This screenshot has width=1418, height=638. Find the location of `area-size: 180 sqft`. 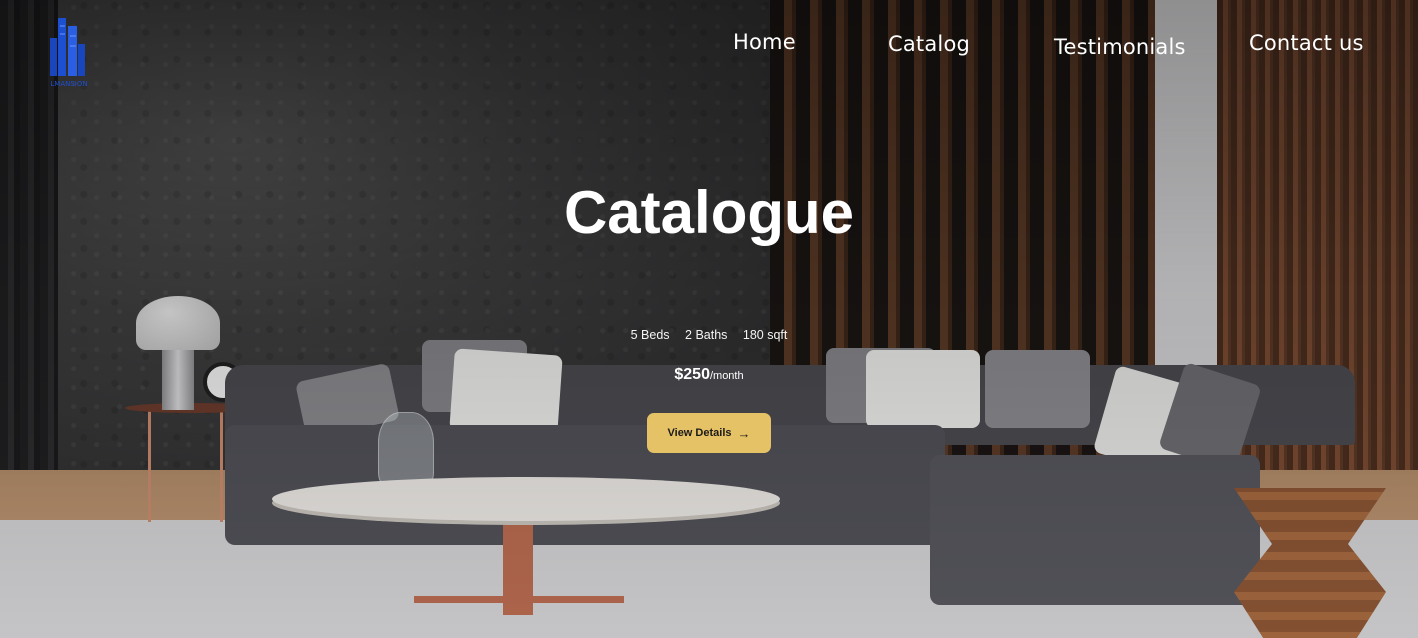

area-size: 180 sqft is located at coordinates (765, 335).